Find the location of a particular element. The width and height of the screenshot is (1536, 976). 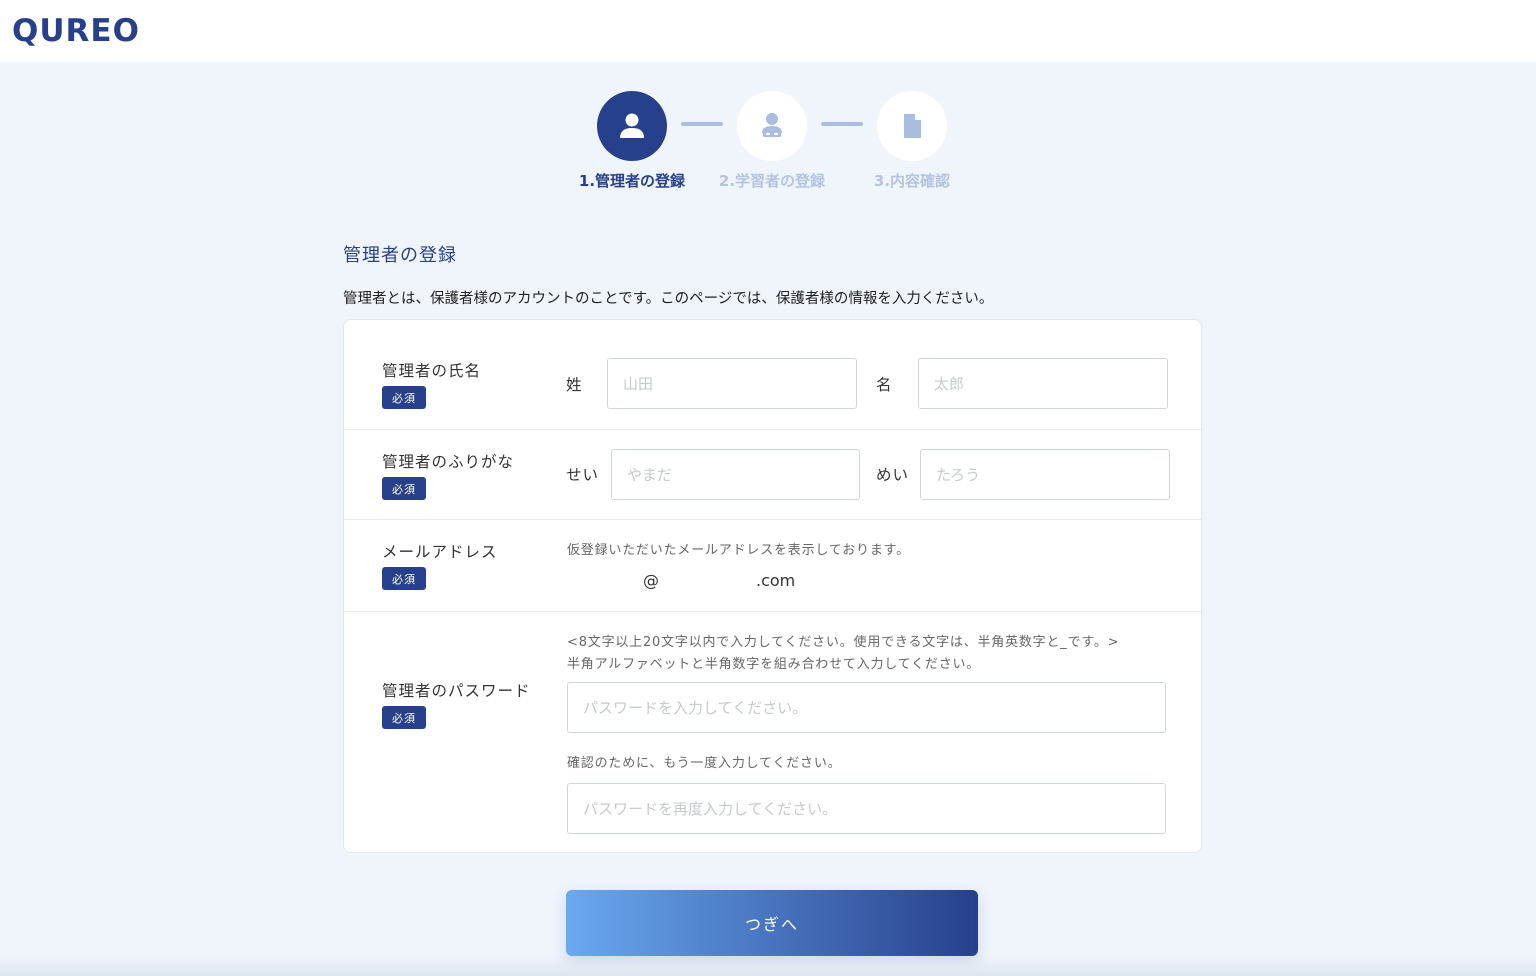

document-icon is located at coordinates (912, 126).